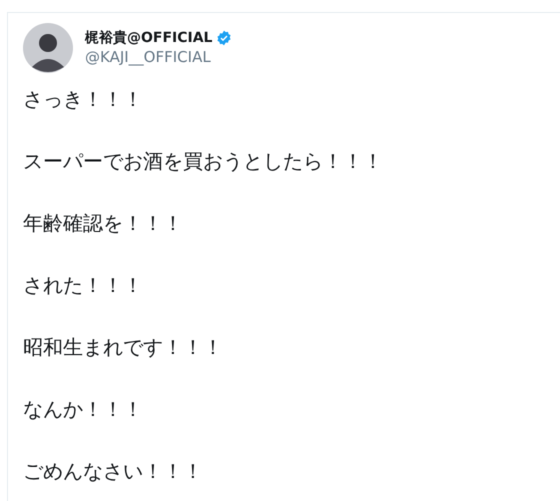 The image size is (560, 501). Describe the element at coordinates (83, 409) in the screenshot. I see `tweet-text-line: なんか！！！` at that location.